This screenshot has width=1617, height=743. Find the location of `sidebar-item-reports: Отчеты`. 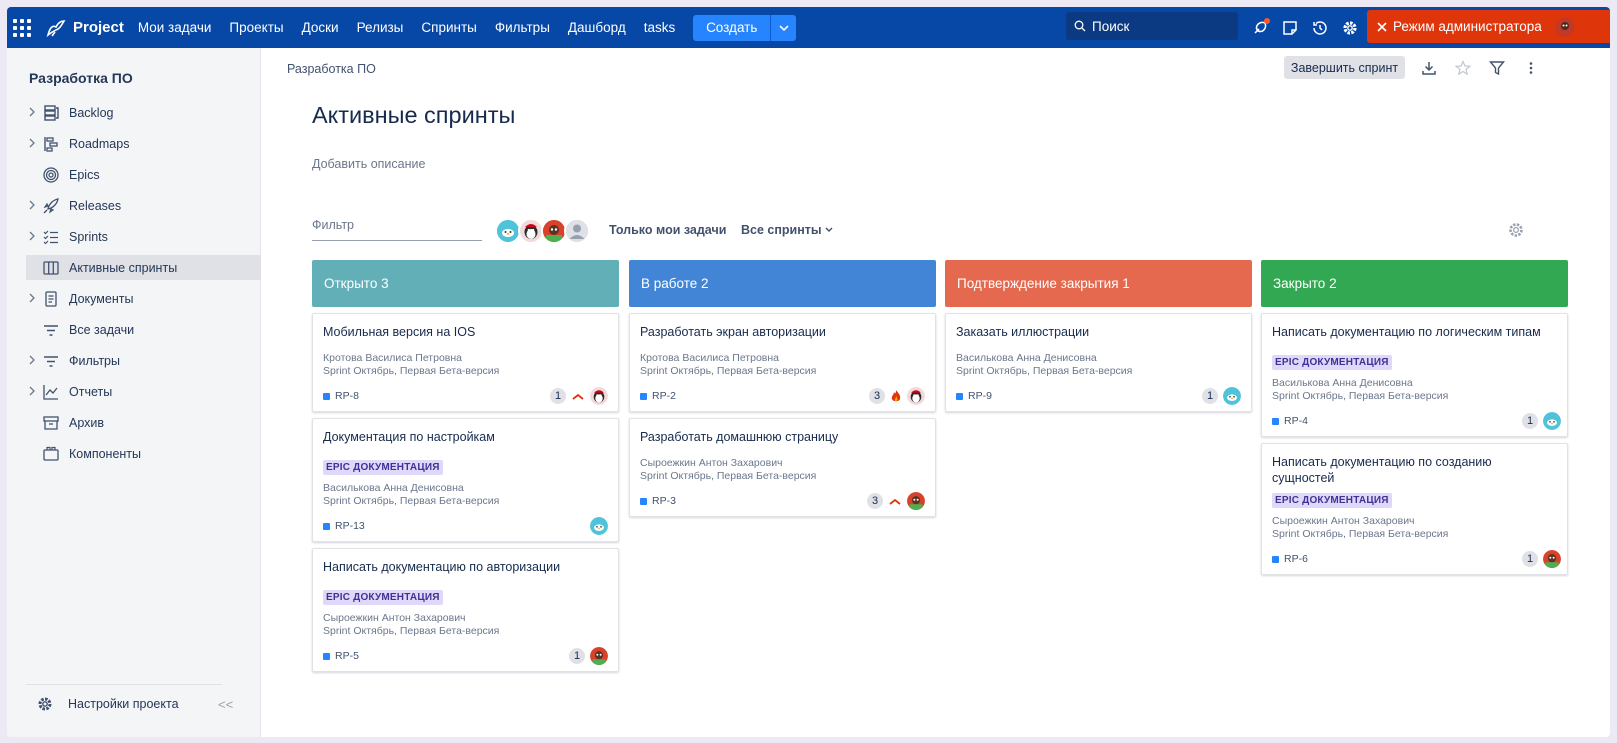

sidebar-item-reports: Отчеты is located at coordinates (143, 391).